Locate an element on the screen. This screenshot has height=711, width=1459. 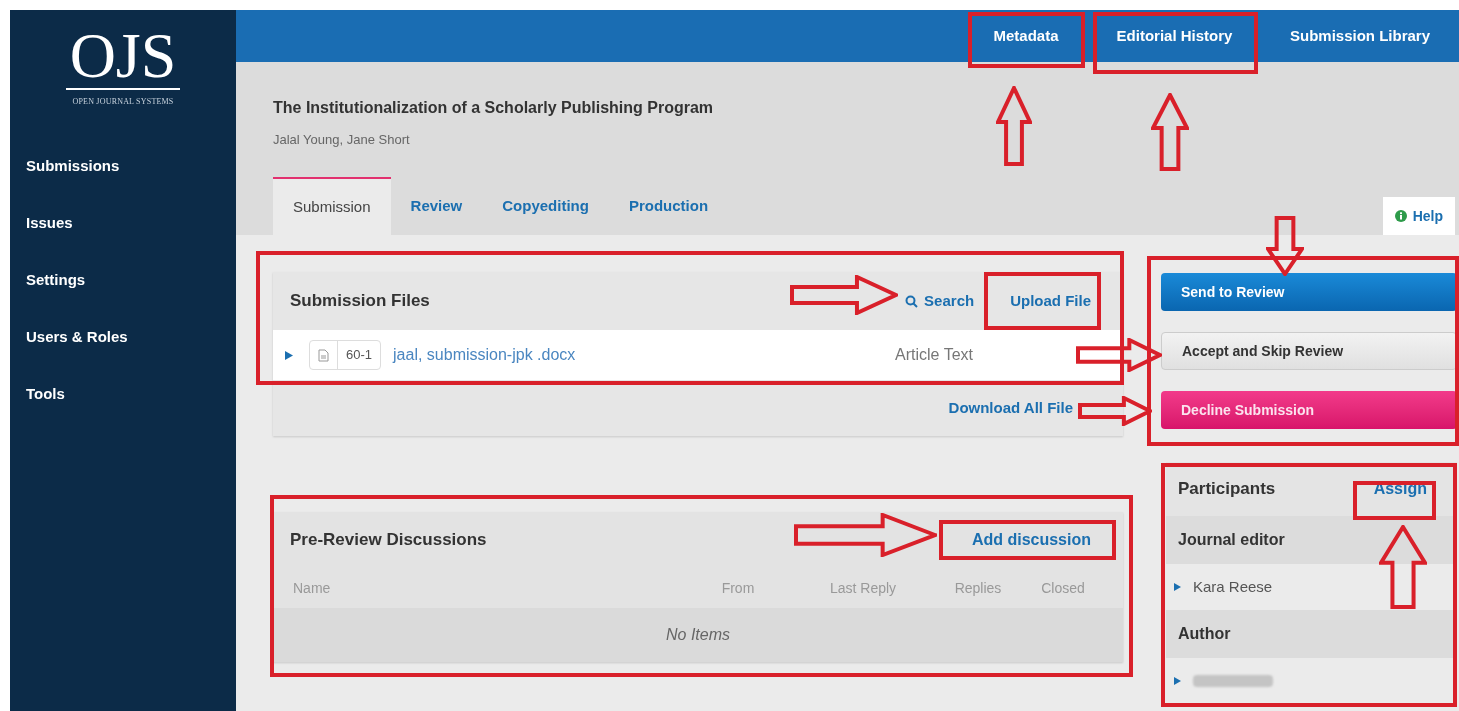
tab: Review is located at coordinates (436, 206).